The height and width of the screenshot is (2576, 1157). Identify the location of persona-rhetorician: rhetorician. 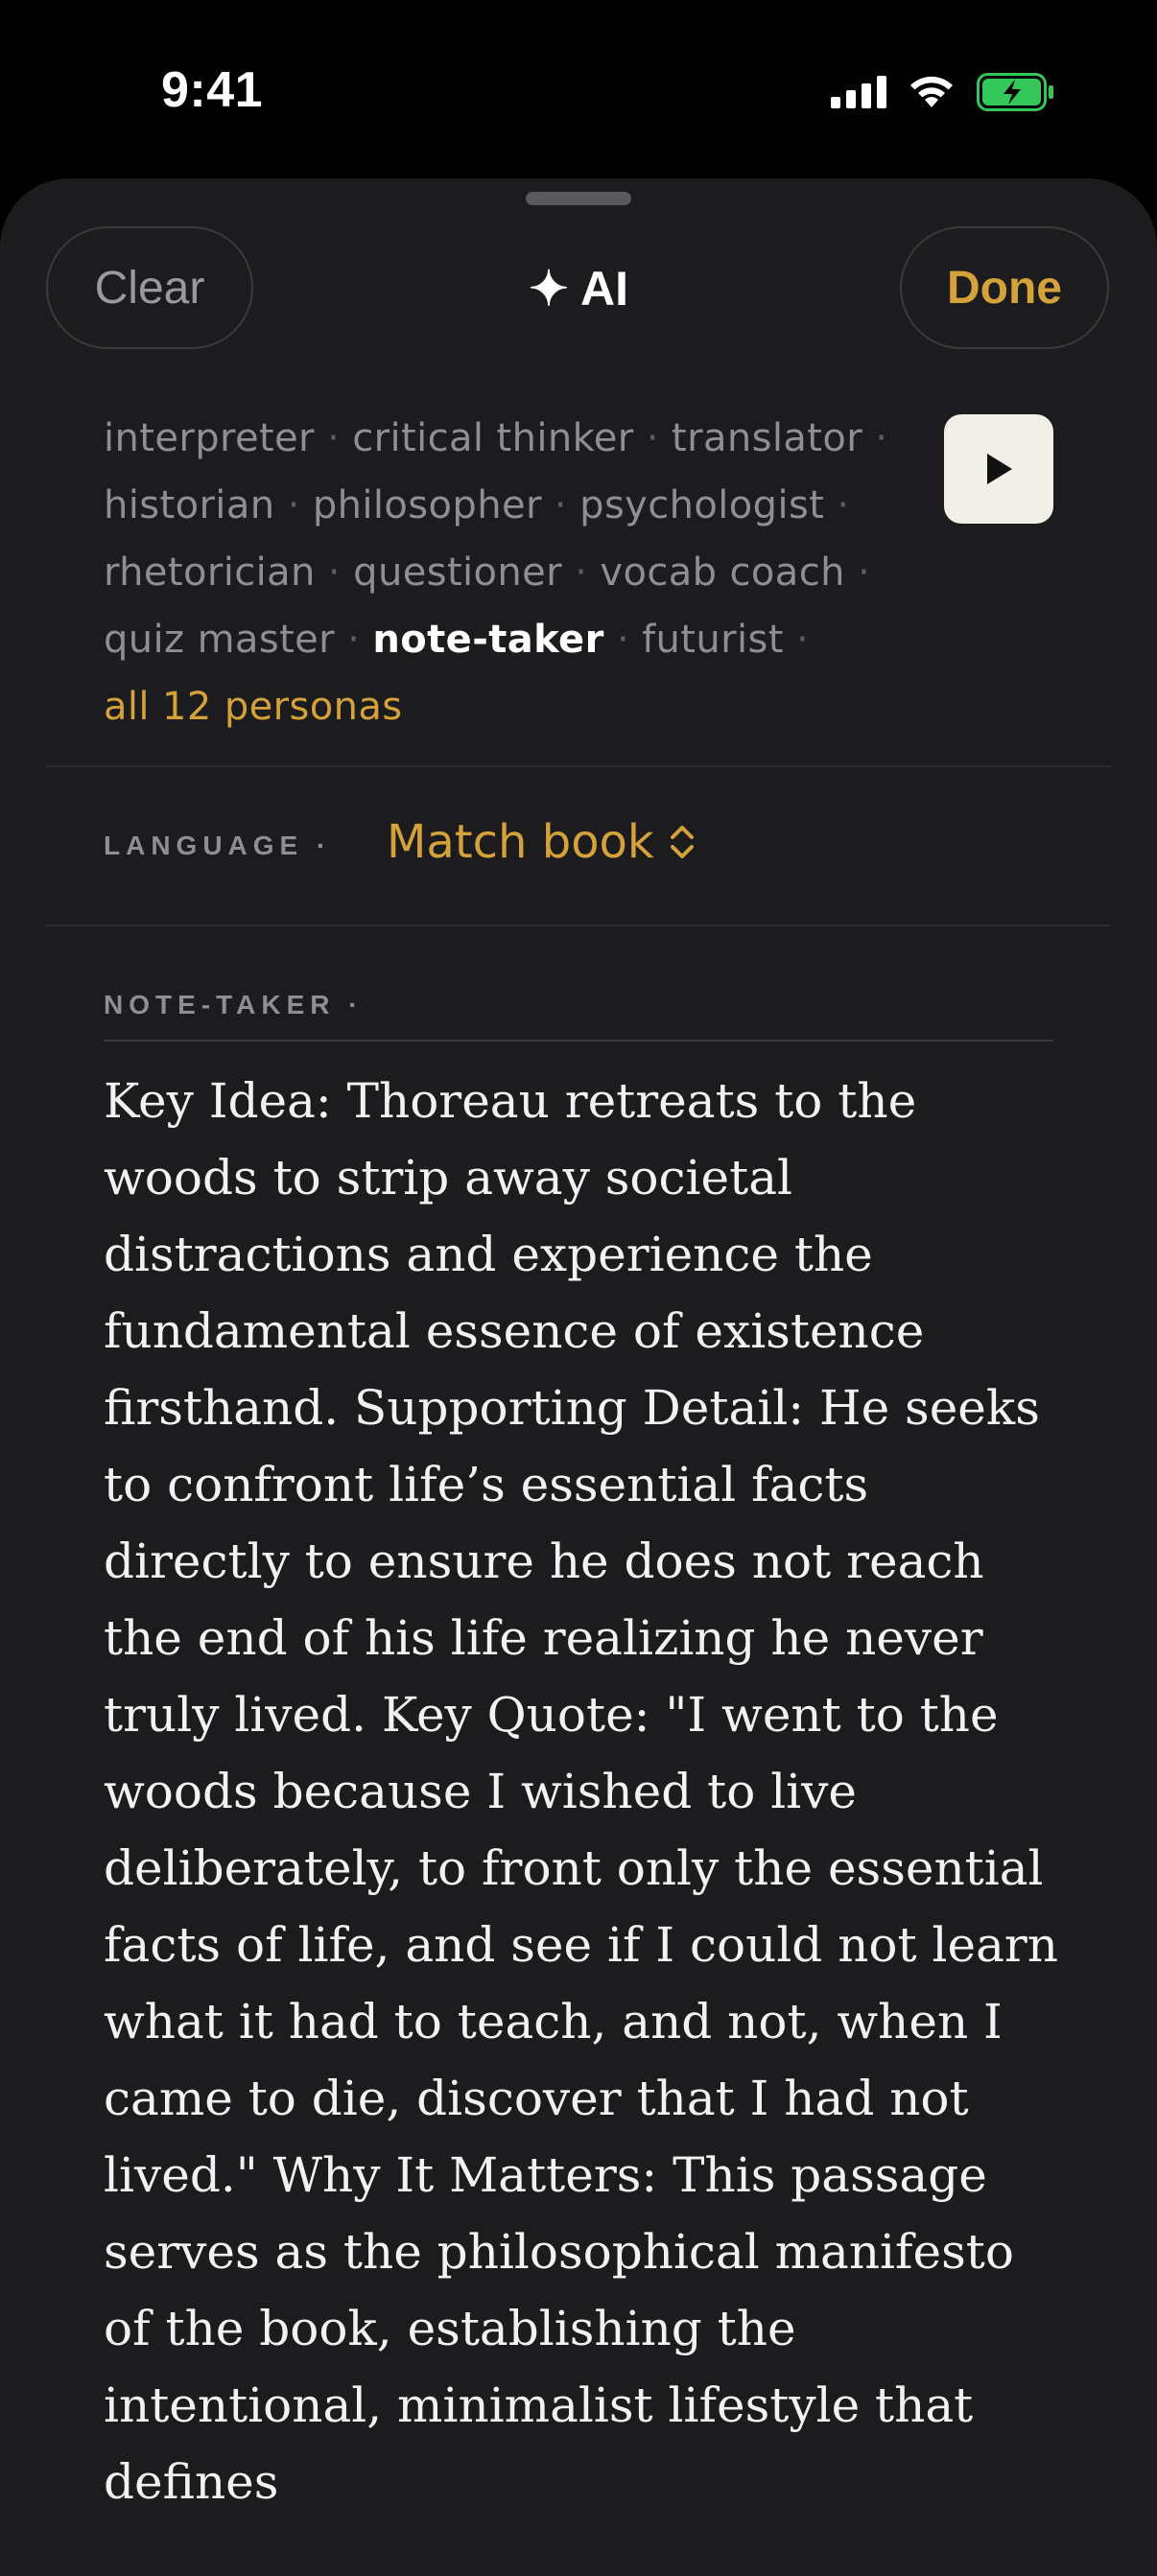
(210, 572).